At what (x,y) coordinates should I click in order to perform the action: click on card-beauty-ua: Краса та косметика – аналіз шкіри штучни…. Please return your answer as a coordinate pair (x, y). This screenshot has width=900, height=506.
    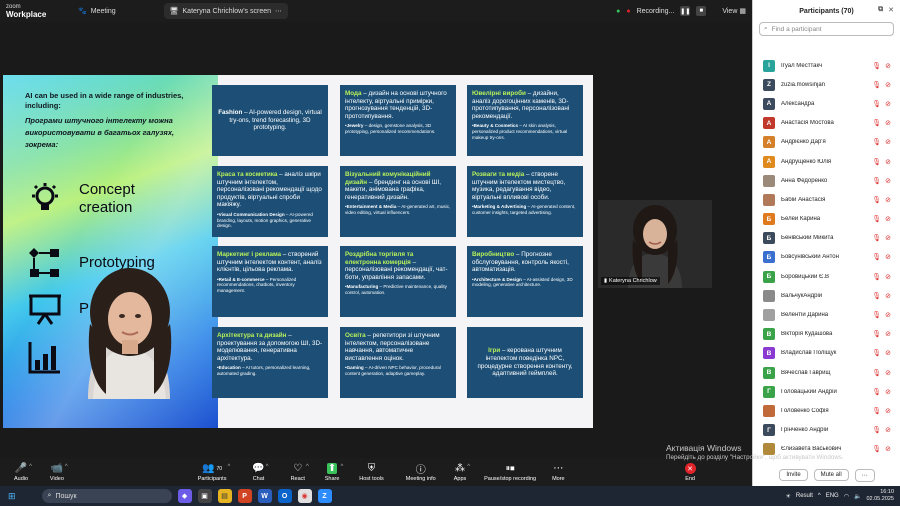
    Looking at the image, I should click on (270, 201).